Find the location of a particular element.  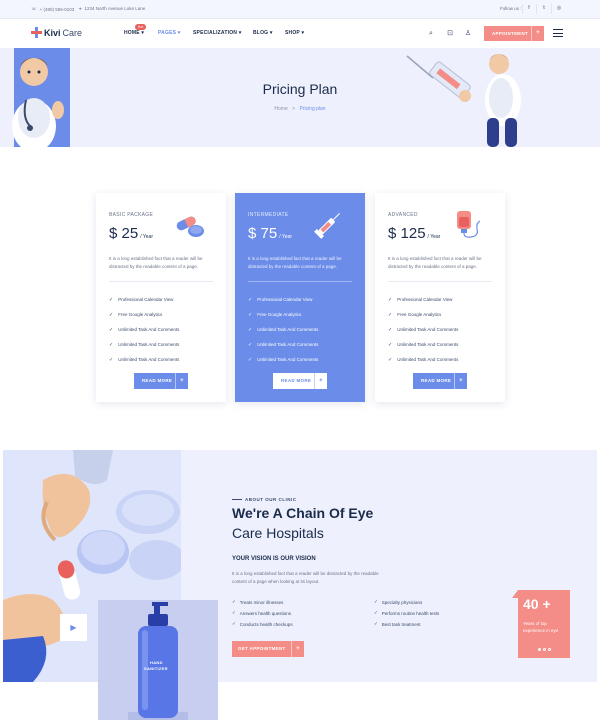

experience-number: 40 + is located at coordinates (537, 604).